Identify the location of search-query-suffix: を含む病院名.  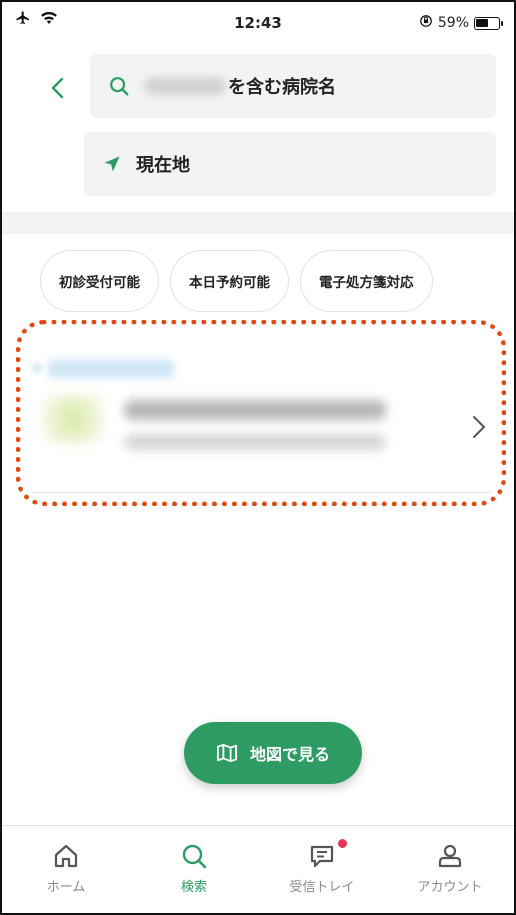
(282, 87).